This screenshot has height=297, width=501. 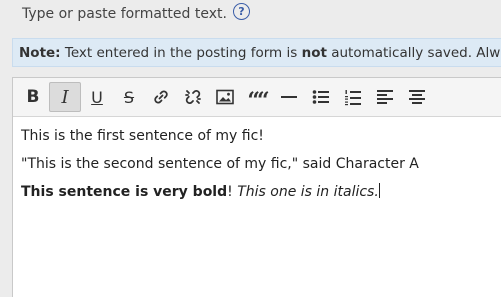 I want to click on link-button, so click(x=161, y=97).